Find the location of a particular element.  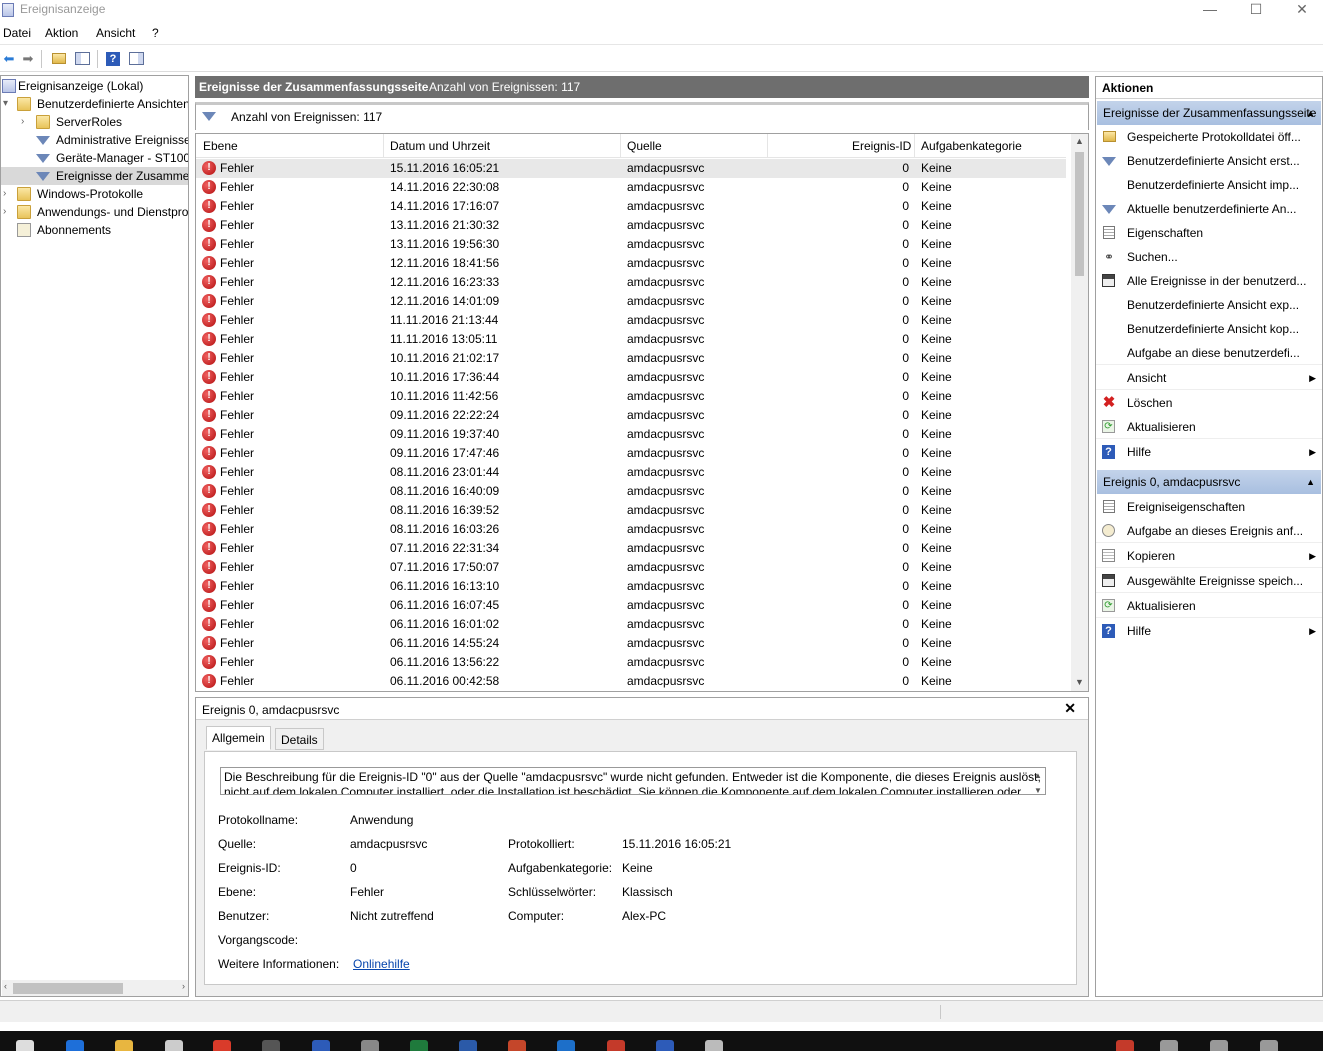

chrome-icon is located at coordinates (222, 1045).